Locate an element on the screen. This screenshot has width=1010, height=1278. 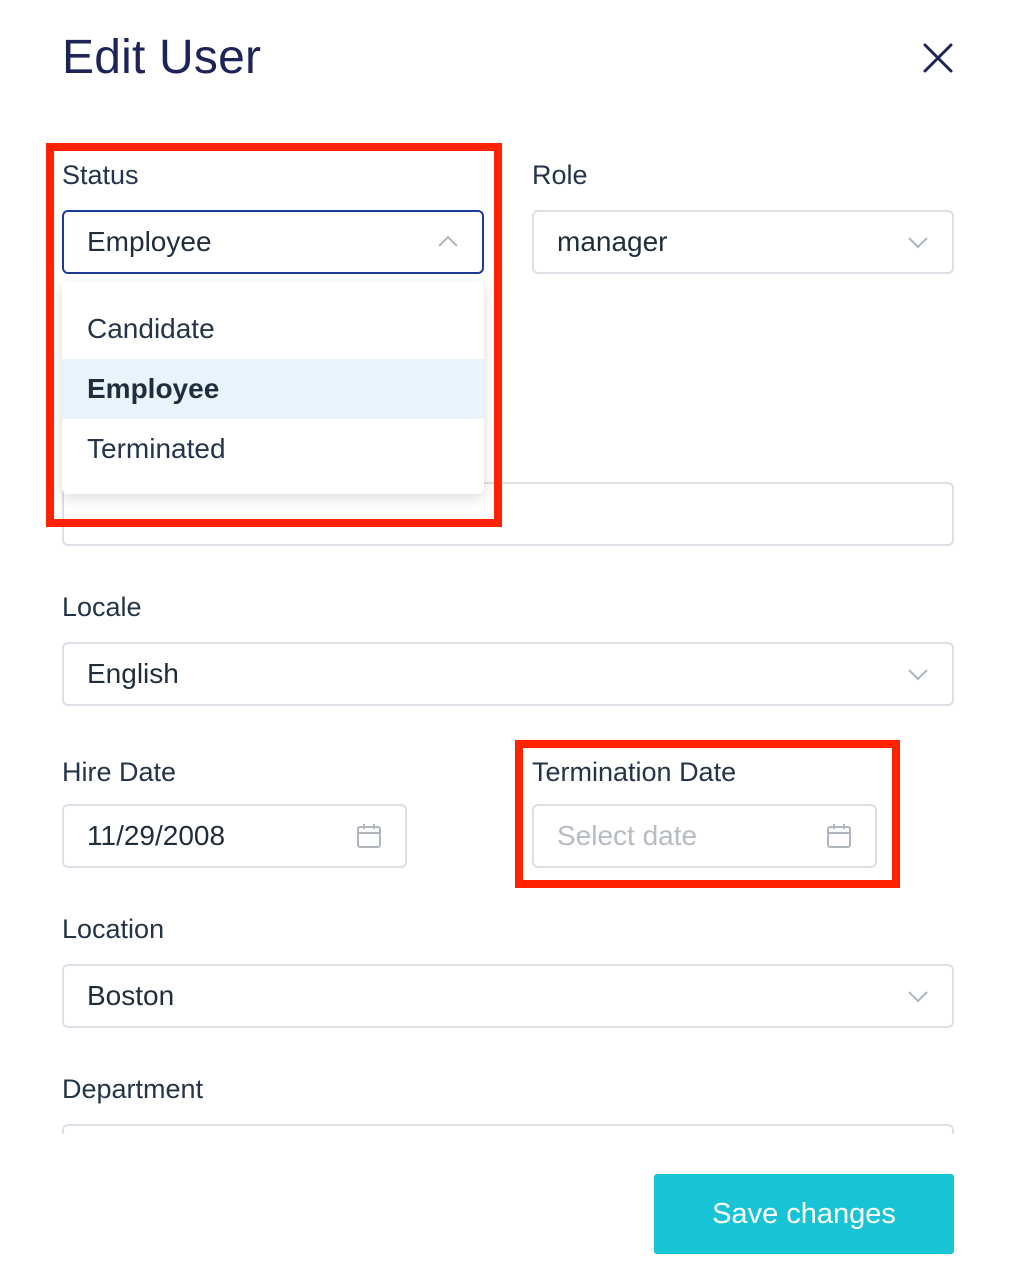
close-icon is located at coordinates (938, 58).